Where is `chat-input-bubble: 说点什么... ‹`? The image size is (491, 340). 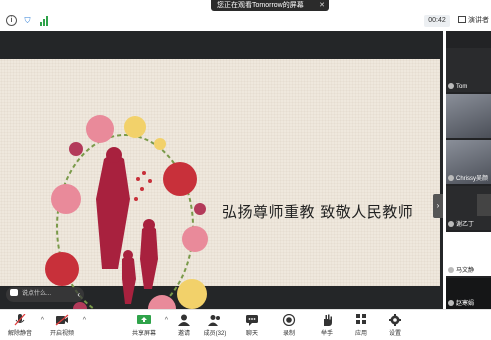
chat-input-bubble: 说点什么... ‹ is located at coordinates (45, 294).